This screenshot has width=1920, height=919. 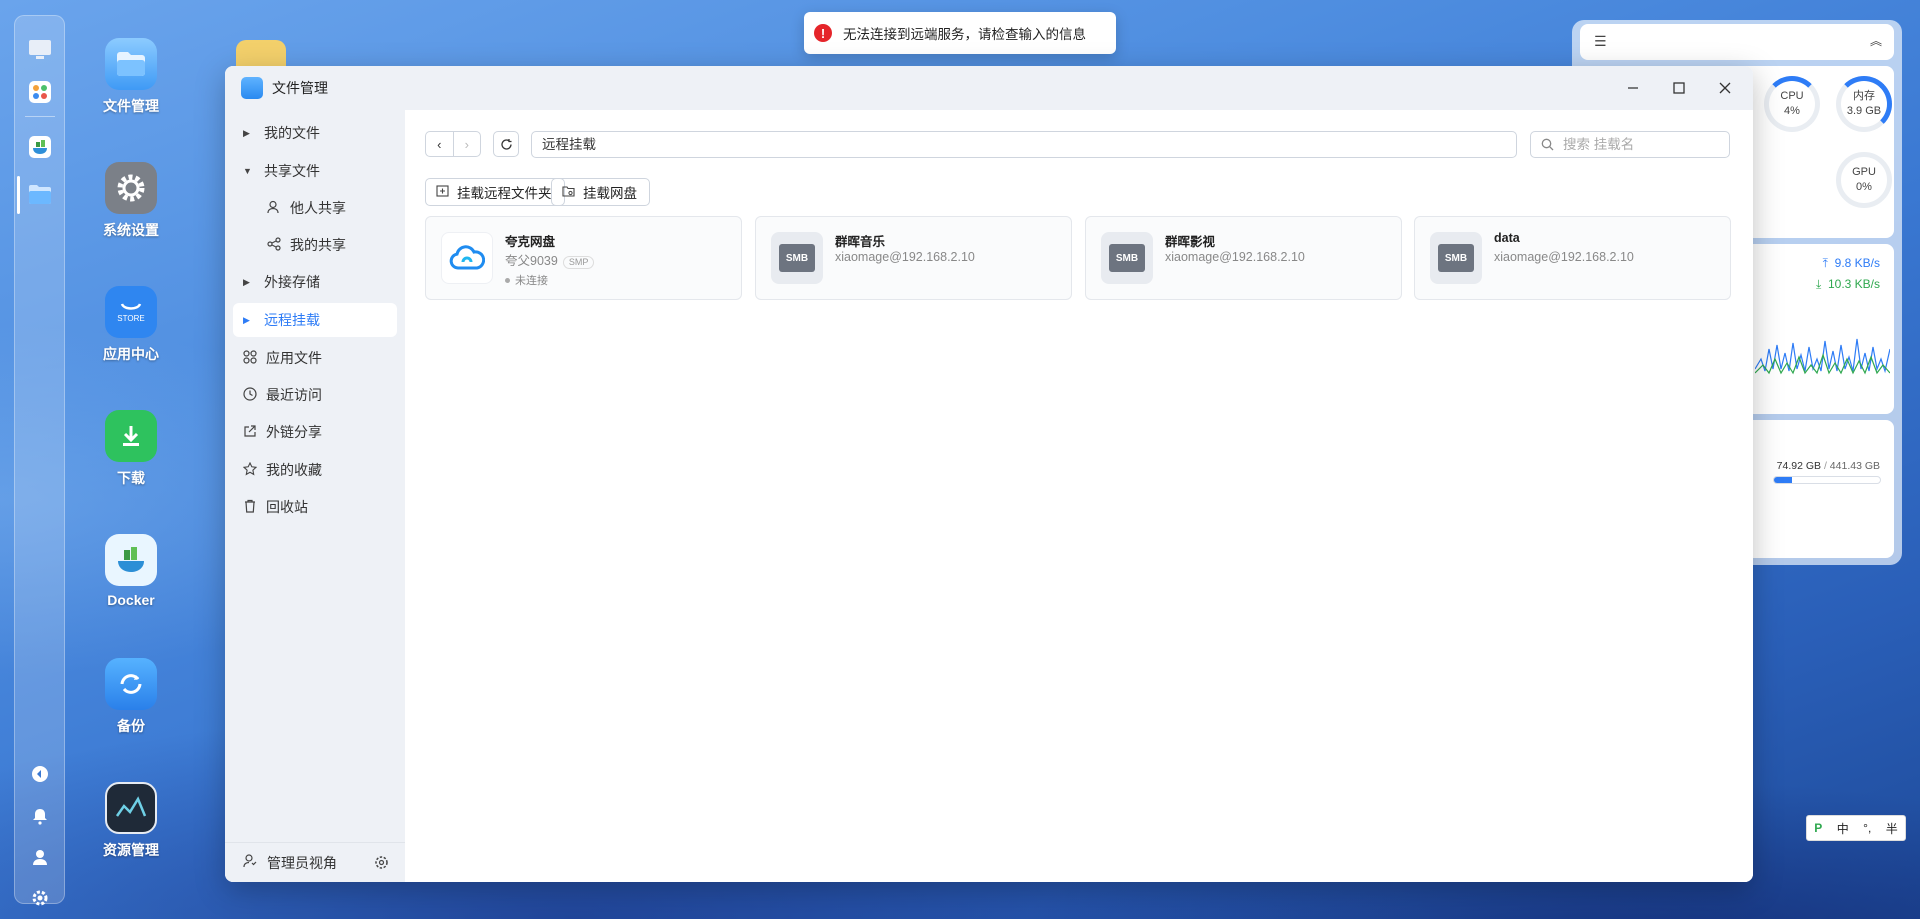 What do you see at coordinates (131, 726) in the screenshot?
I see `desktop-label: 备份` at bounding box center [131, 726].